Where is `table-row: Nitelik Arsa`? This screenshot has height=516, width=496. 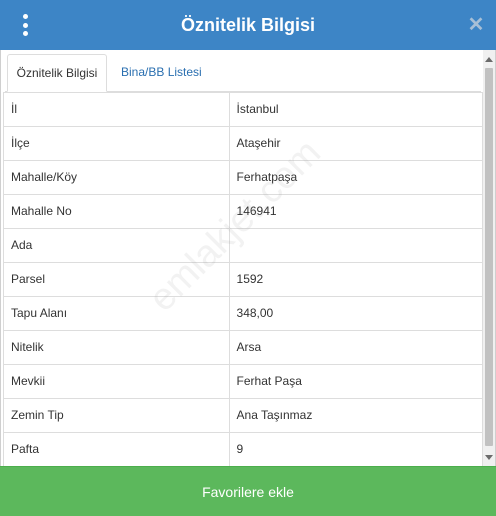
table-row: Nitelik Arsa is located at coordinates (243, 348).